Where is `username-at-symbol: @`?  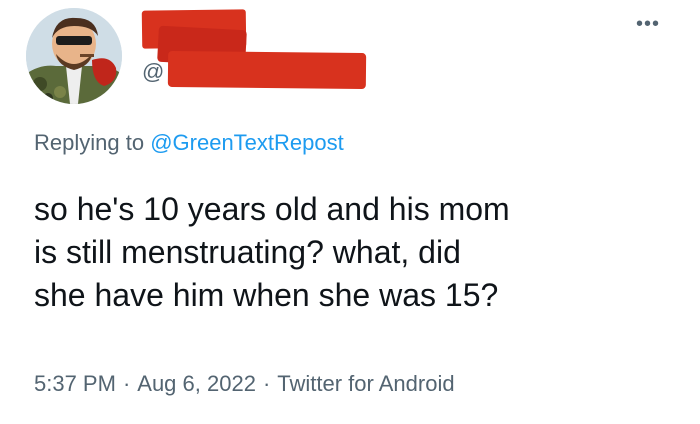 username-at-symbol: @ is located at coordinates (153, 71).